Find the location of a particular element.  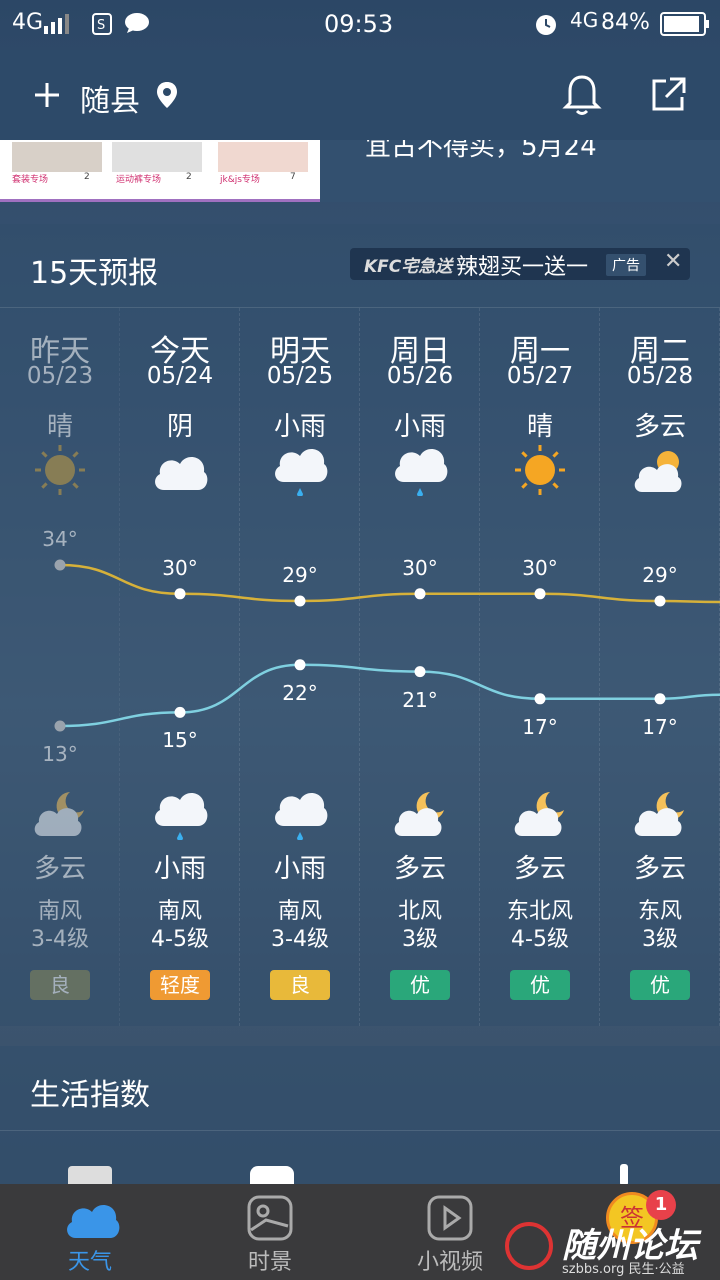

notification-badge: 1 is located at coordinates (661, 1205).